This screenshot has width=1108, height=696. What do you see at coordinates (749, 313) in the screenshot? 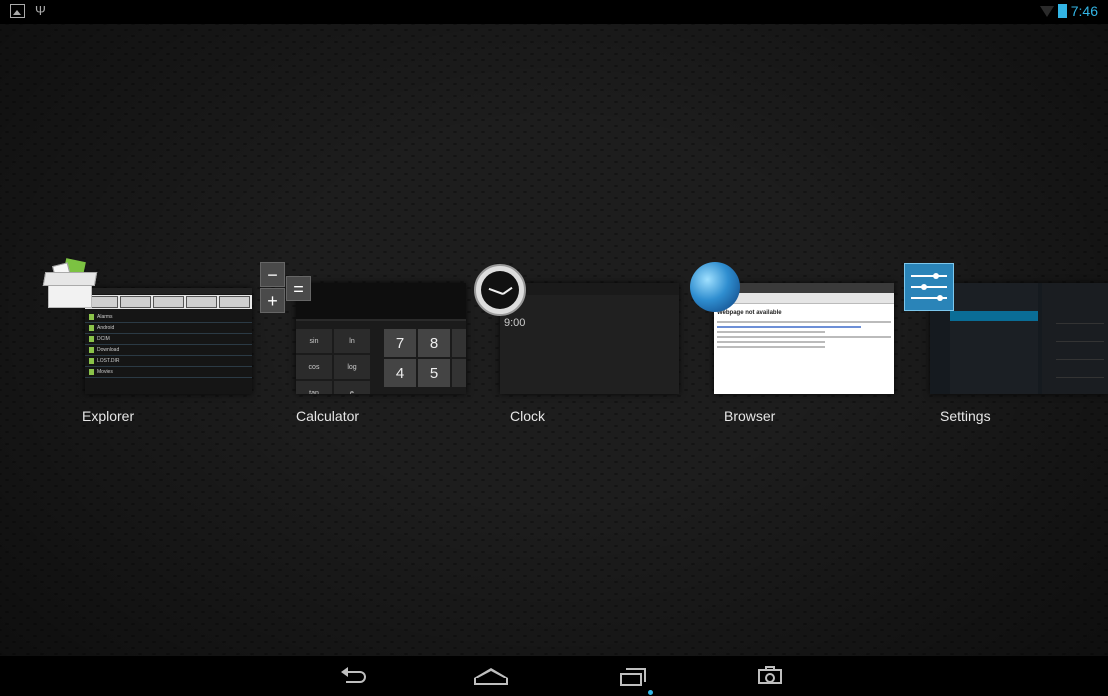
I see `browser-thumb-title: Webpage not available` at bounding box center [749, 313].